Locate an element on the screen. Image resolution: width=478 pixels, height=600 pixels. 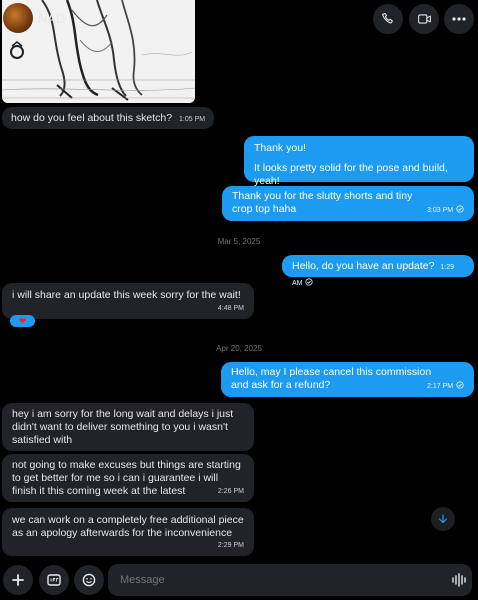
message-status: 2:17 PM is located at coordinates (445, 386).